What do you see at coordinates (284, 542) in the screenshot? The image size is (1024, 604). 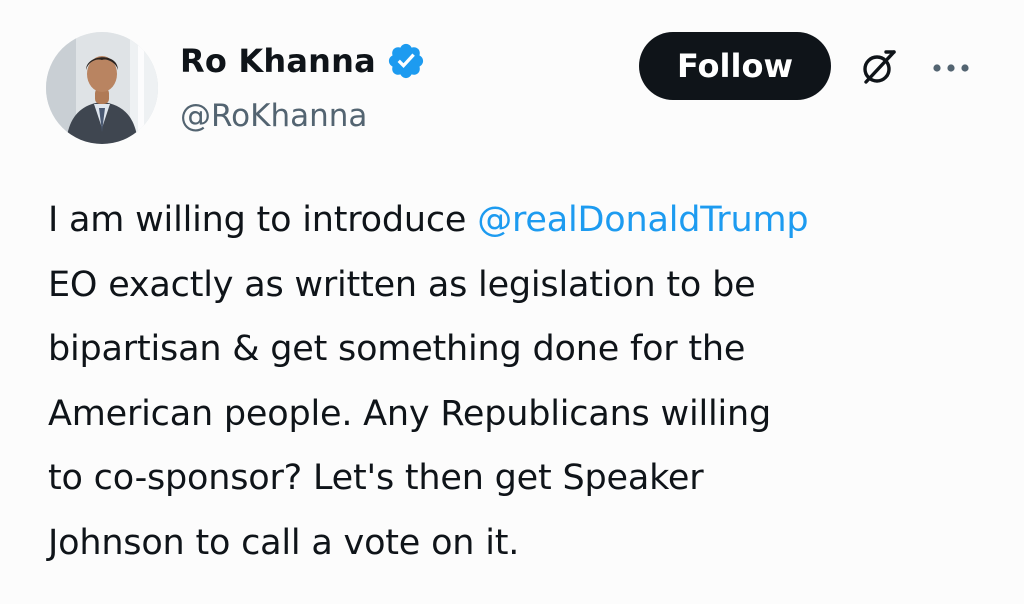 I see `tweet-line-6: Johnson to call a vote on it.` at bounding box center [284, 542].